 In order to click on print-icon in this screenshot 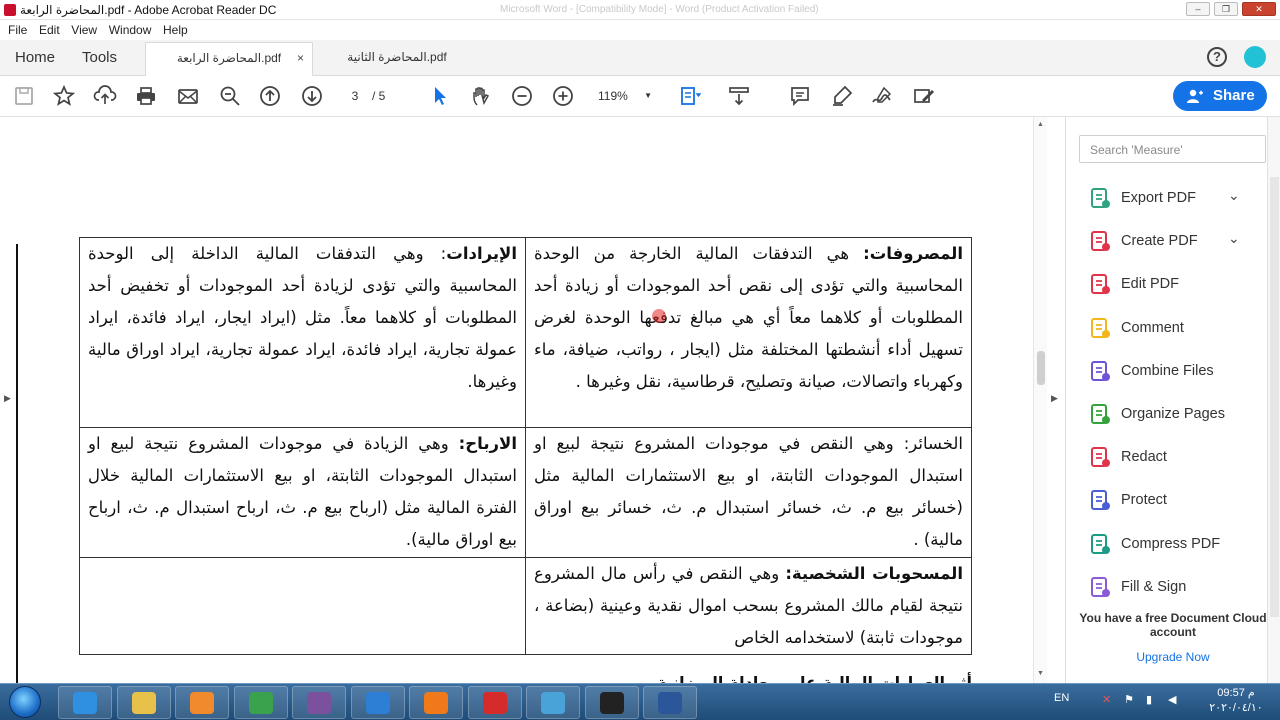, I will do `click(146, 96)`.